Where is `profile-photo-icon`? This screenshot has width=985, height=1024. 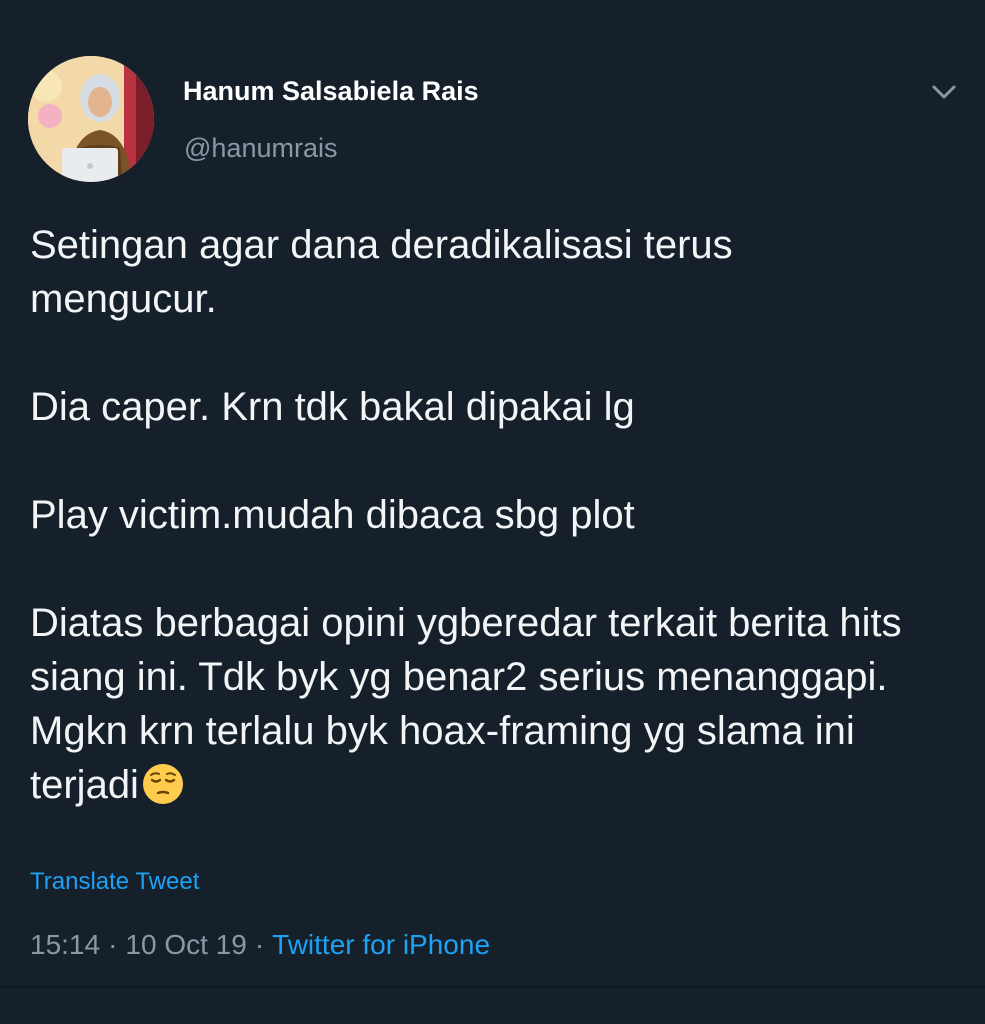 profile-photo-icon is located at coordinates (91, 119).